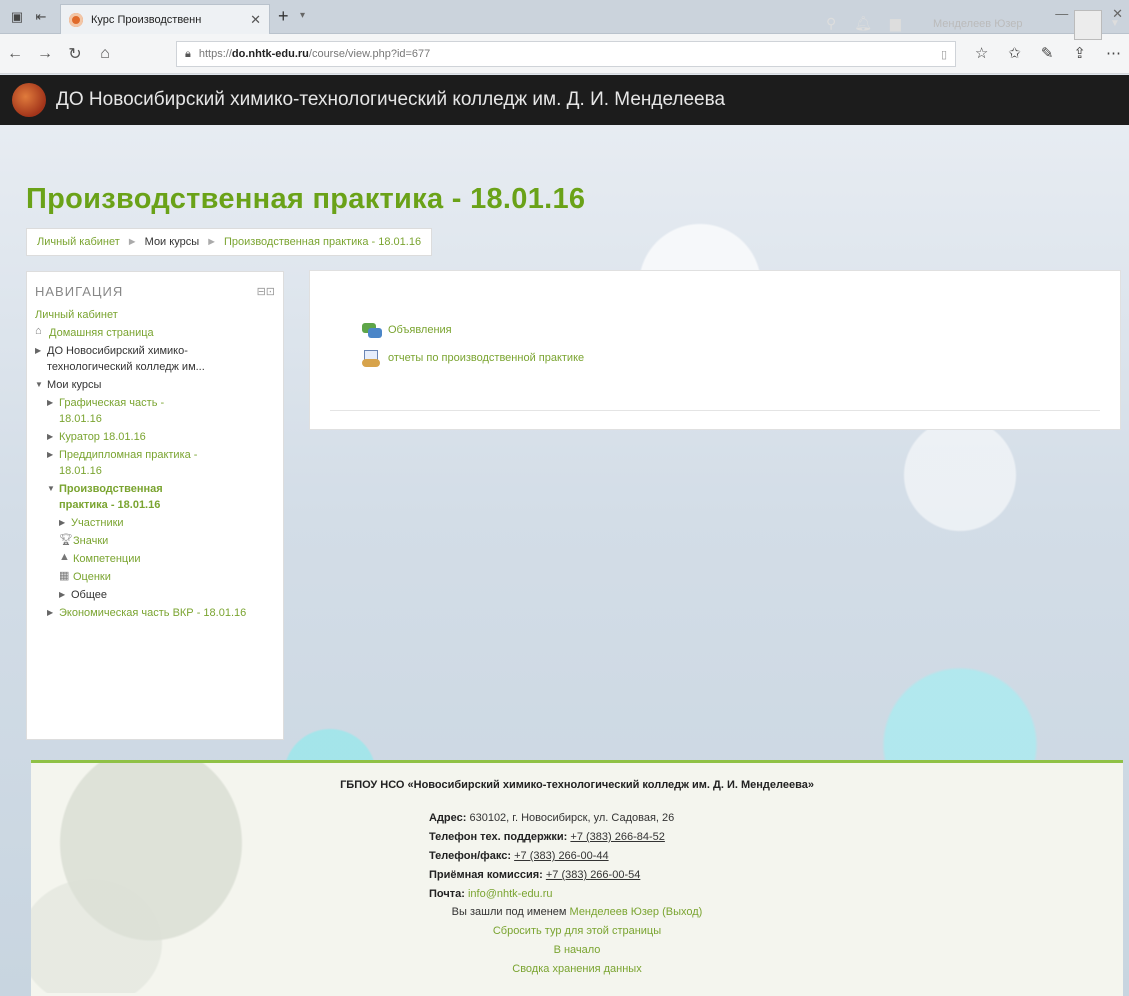  I want to click on reset-tour-link: Сбросить тур для этой страницы, so click(577, 931).